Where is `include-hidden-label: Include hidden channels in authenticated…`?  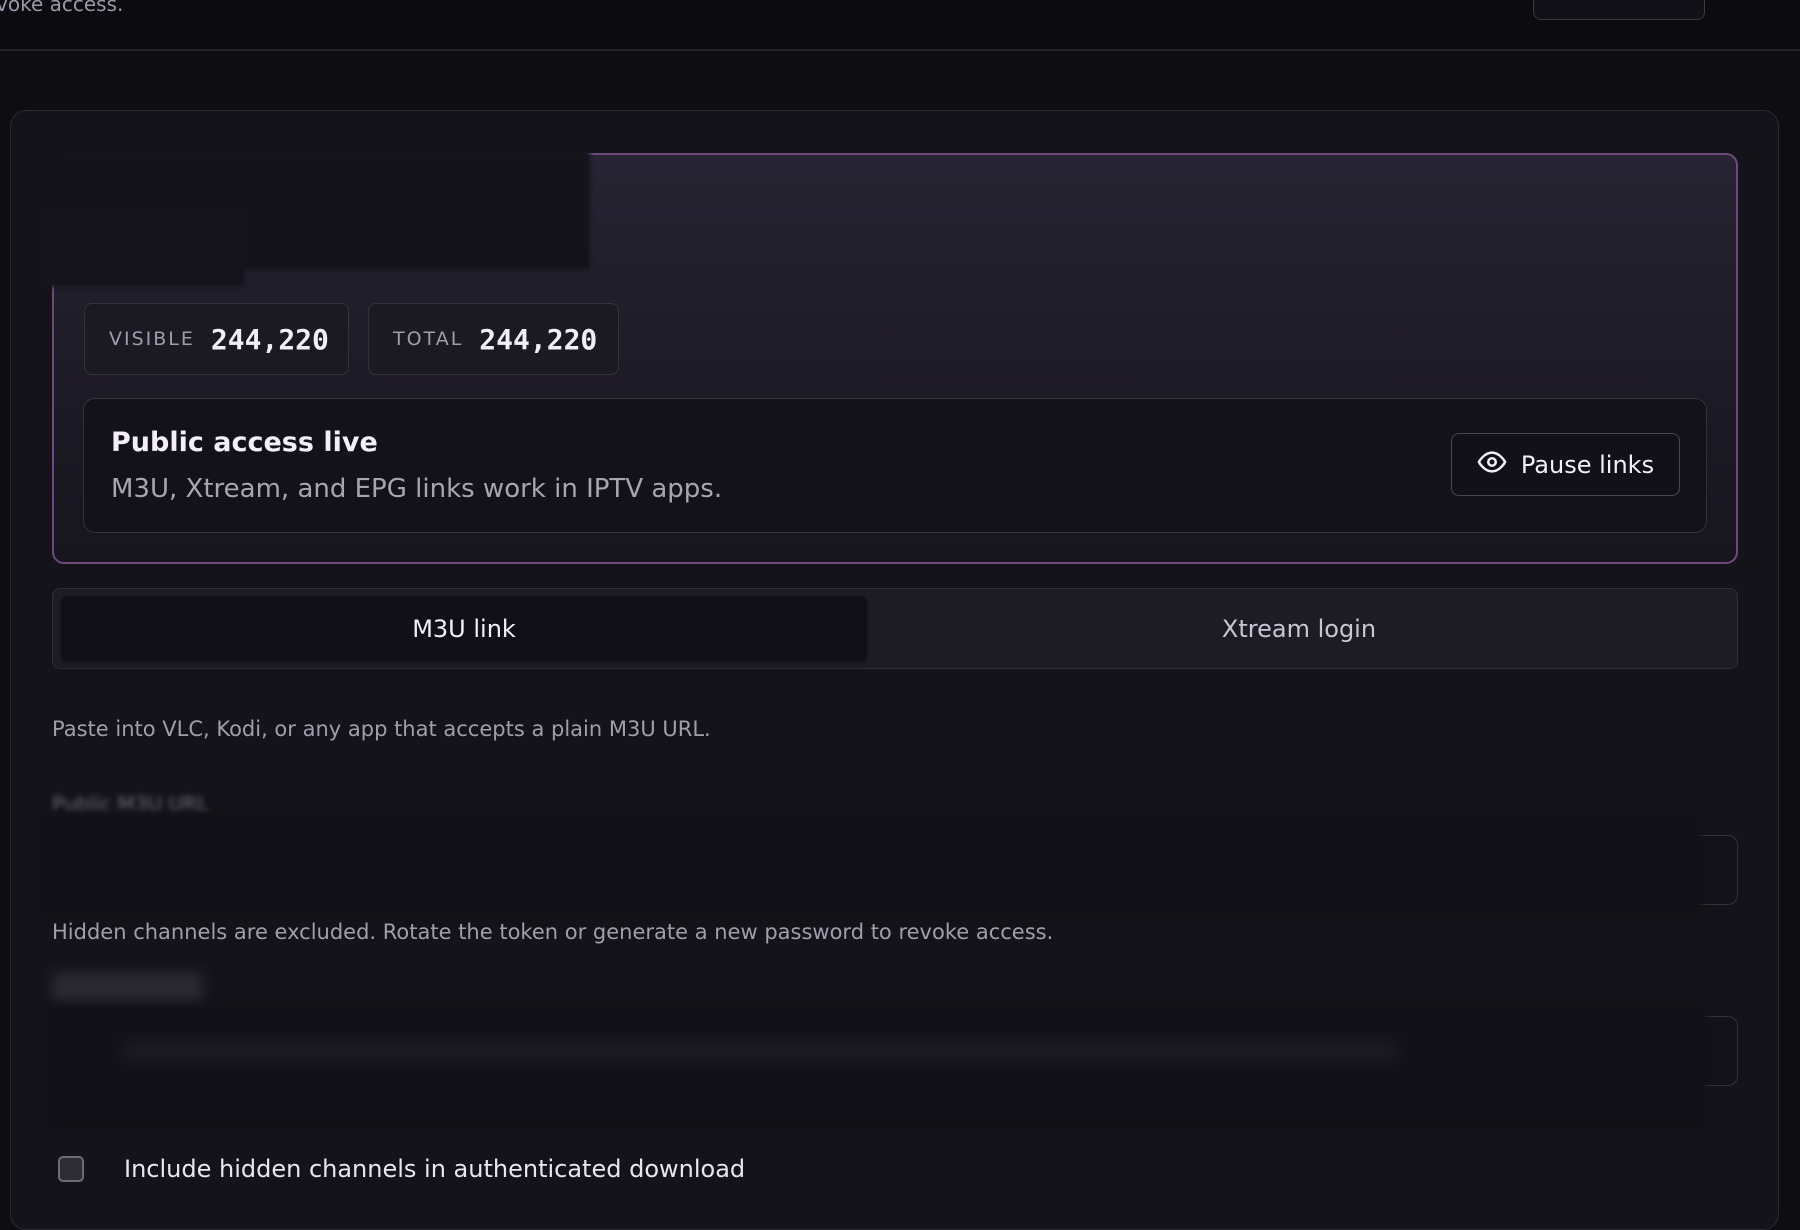 include-hidden-label: Include hidden channels in authenticated… is located at coordinates (435, 1169).